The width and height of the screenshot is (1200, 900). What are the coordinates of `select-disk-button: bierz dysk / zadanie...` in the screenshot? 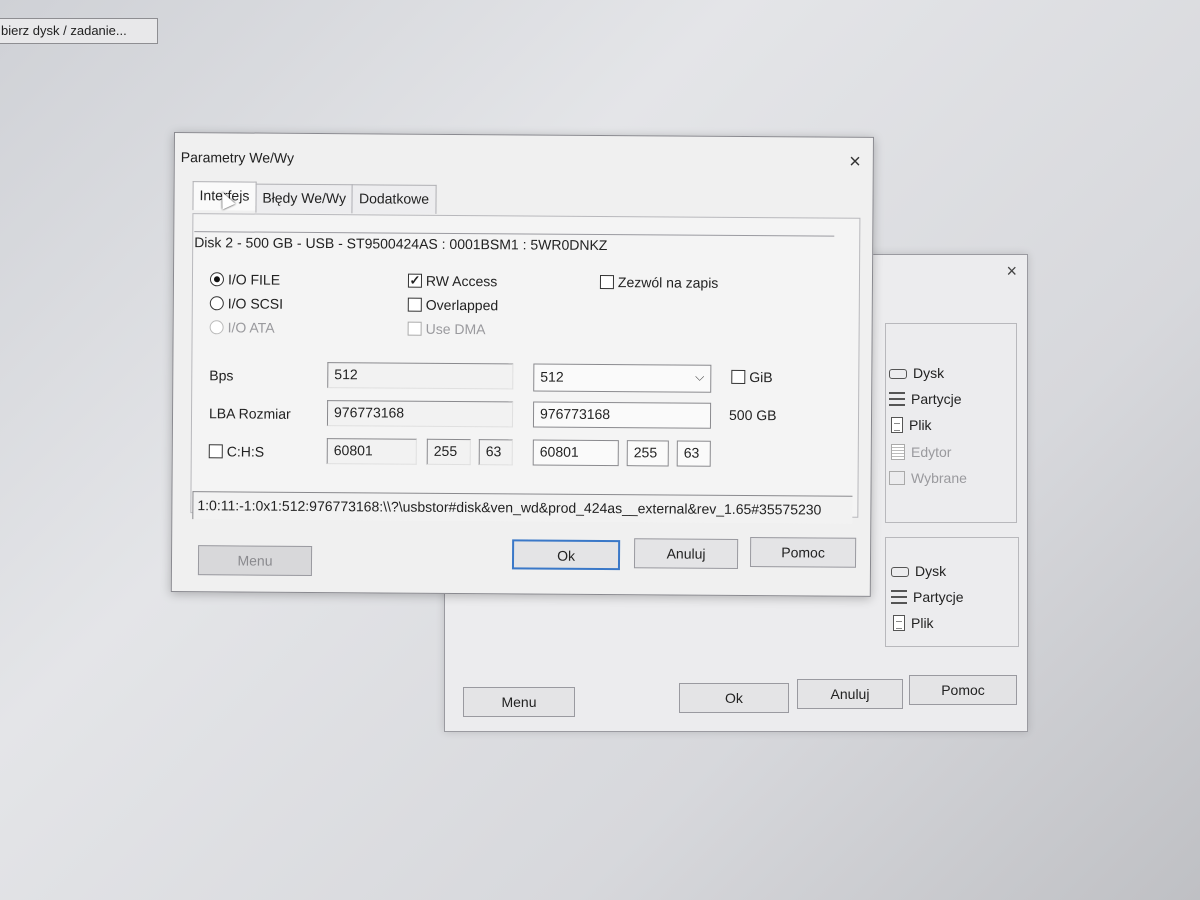 It's located at (79, 31).